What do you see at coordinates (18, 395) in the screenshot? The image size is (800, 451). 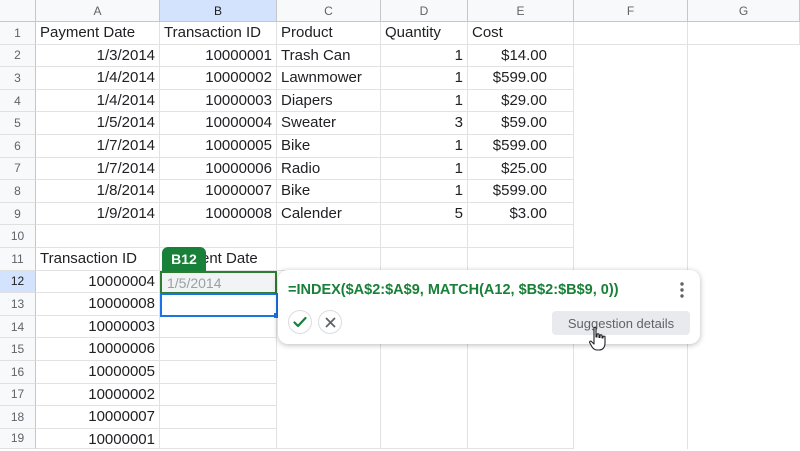 I see `row-header-17: 17` at bounding box center [18, 395].